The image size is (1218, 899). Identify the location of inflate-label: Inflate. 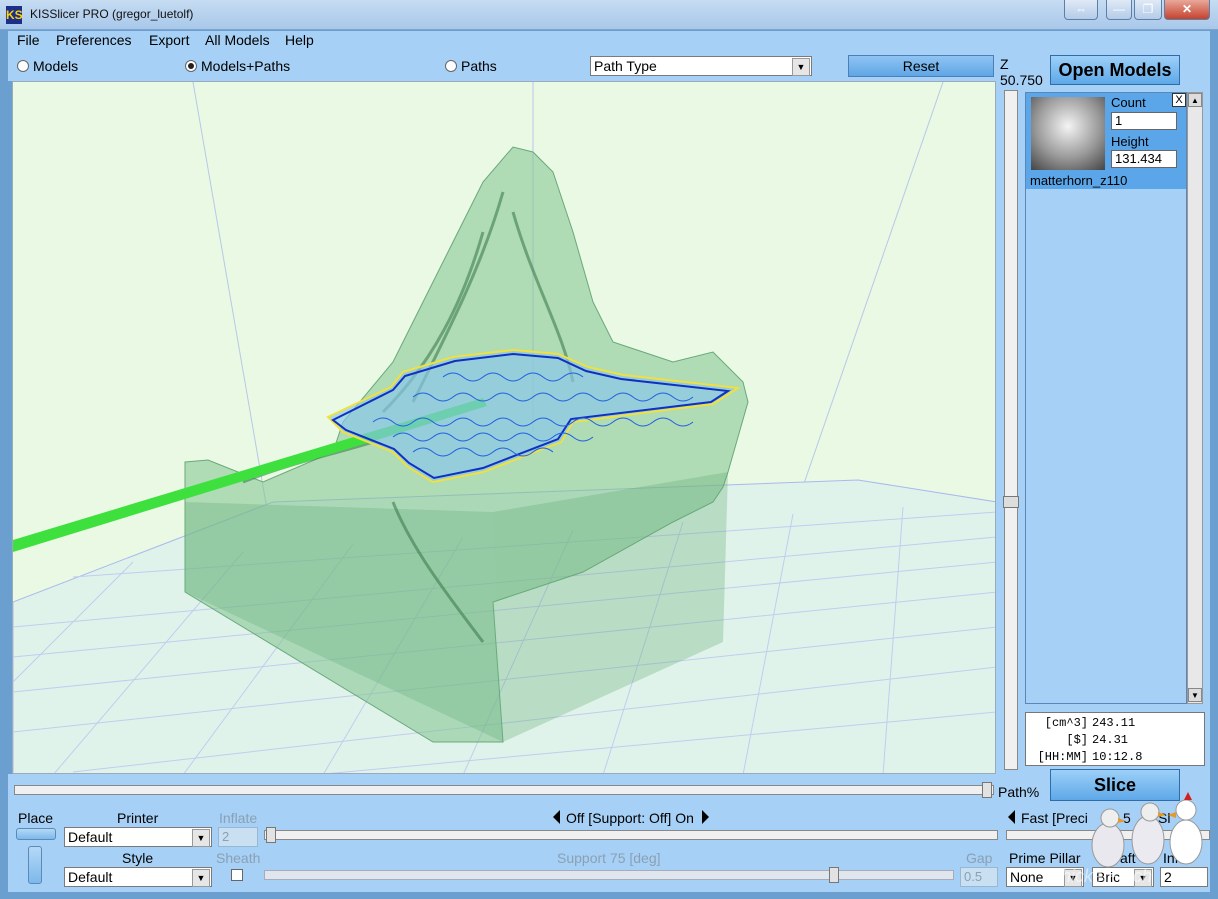
(238, 818).